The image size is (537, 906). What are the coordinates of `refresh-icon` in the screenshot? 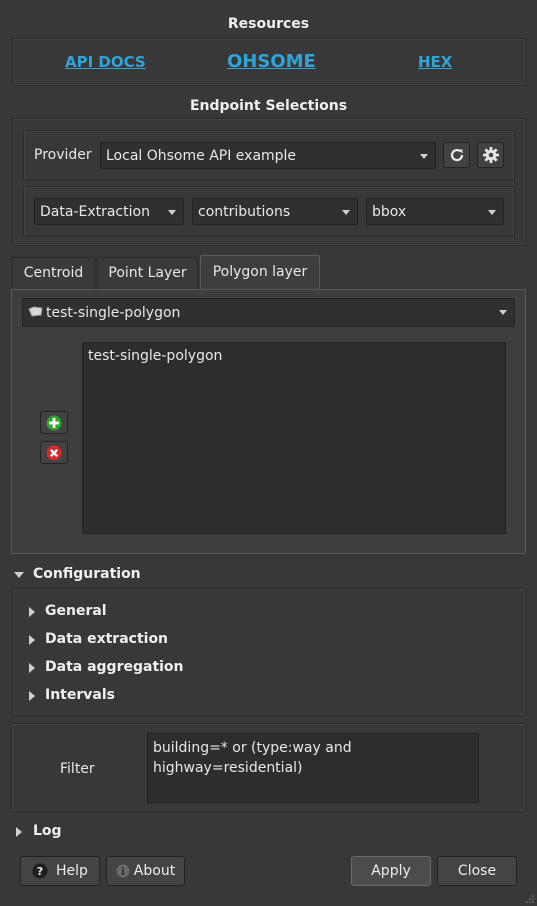 It's located at (456, 155).